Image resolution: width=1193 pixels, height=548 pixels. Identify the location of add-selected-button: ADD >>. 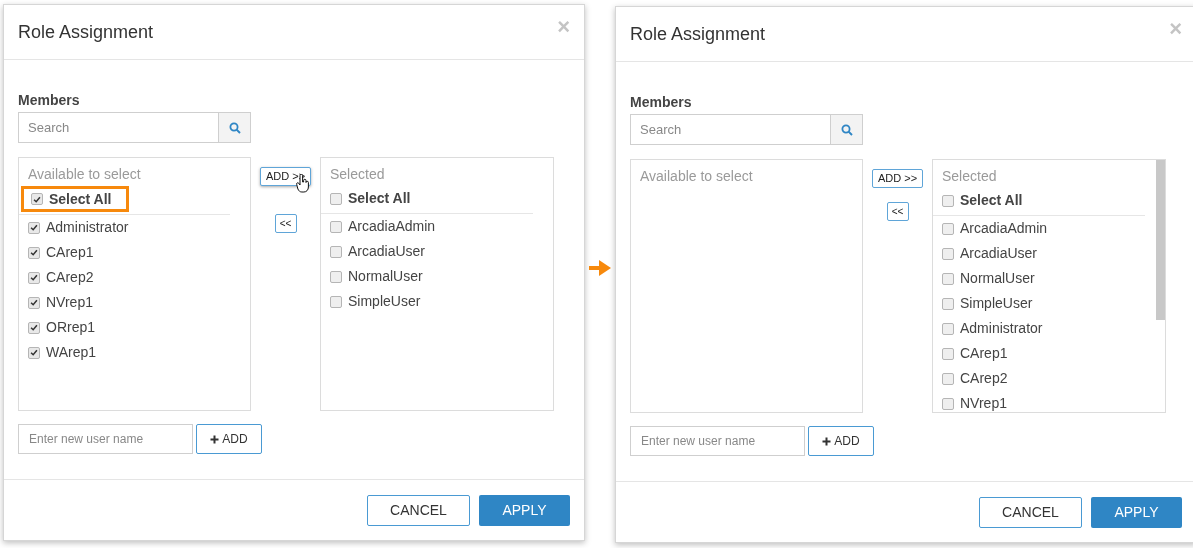
(897, 178).